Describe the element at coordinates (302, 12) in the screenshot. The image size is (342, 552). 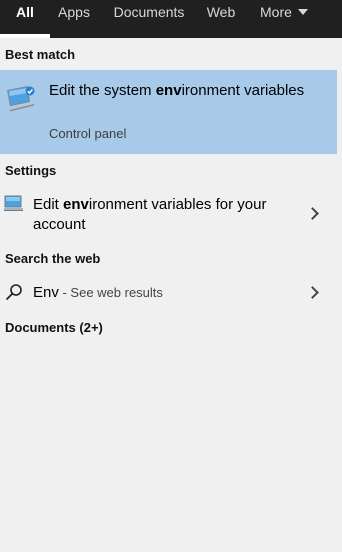
I see `chevron-down-icon` at that location.